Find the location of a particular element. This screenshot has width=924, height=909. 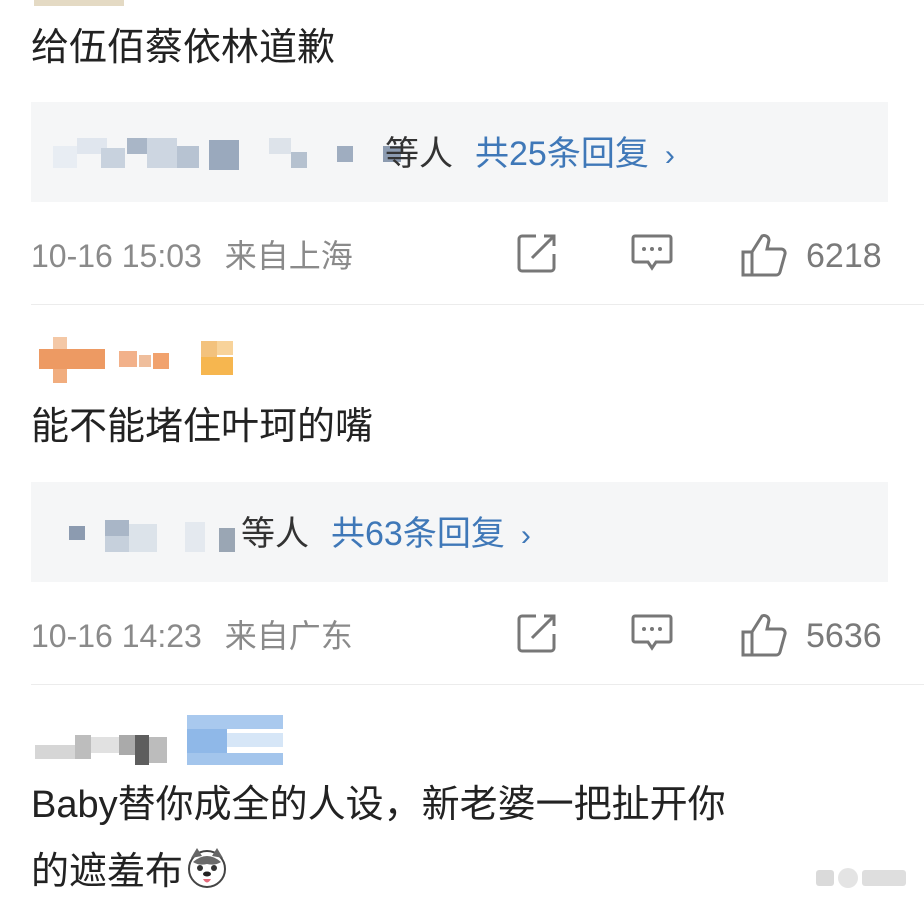

reply-preview: 等人 共63条回复 › is located at coordinates (459, 532).